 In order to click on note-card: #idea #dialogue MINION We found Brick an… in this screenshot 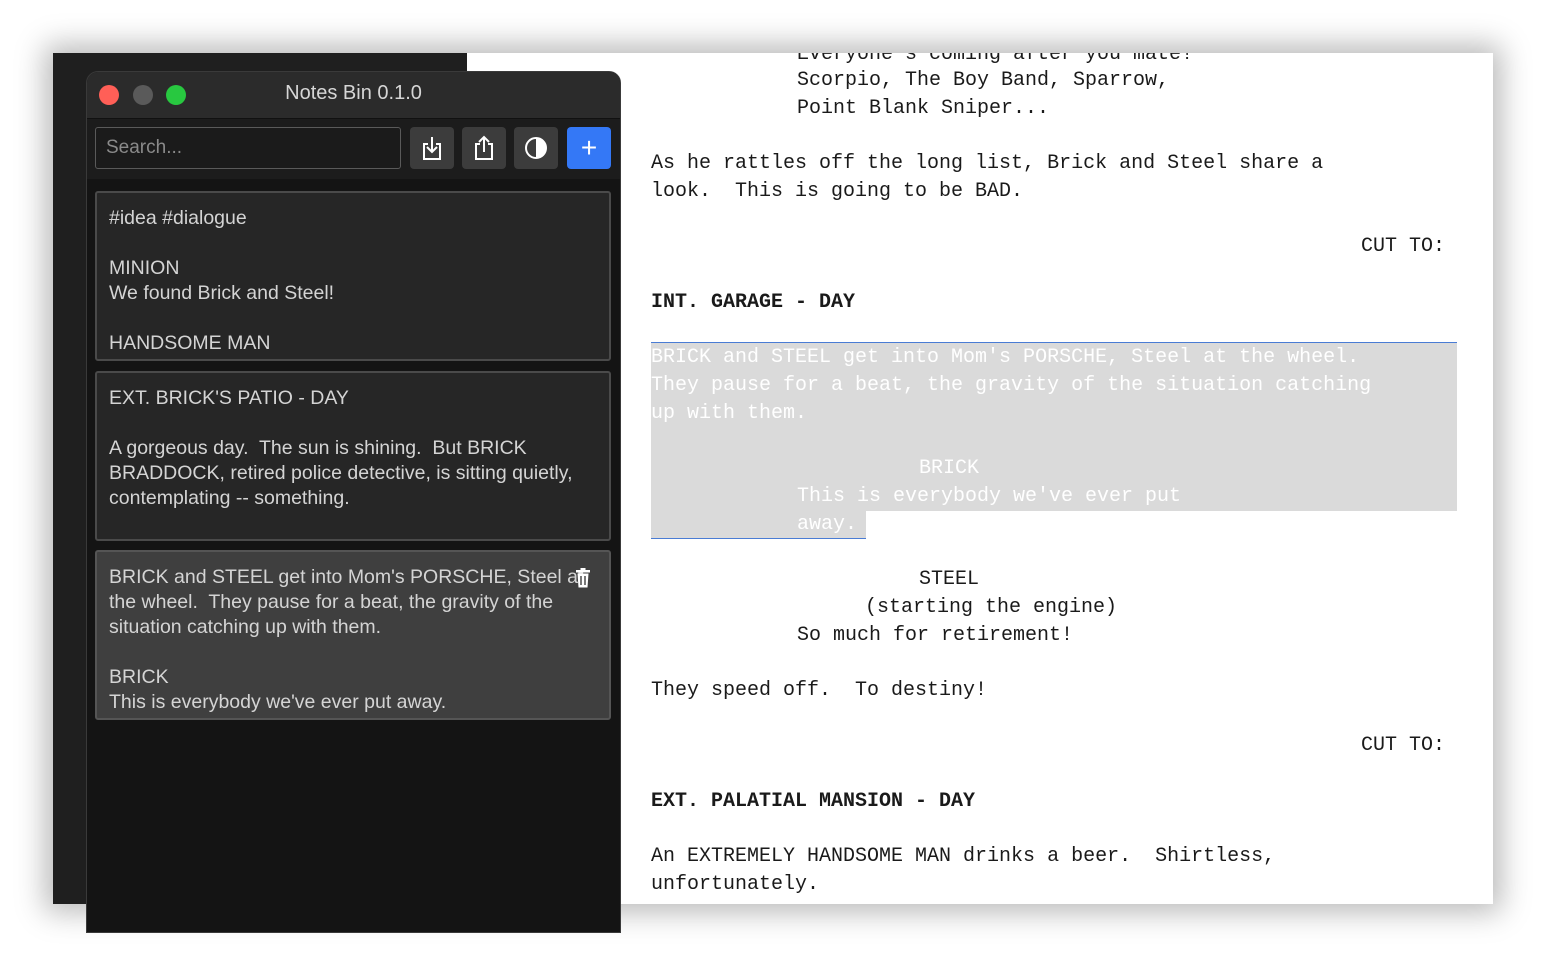, I will do `click(353, 276)`.